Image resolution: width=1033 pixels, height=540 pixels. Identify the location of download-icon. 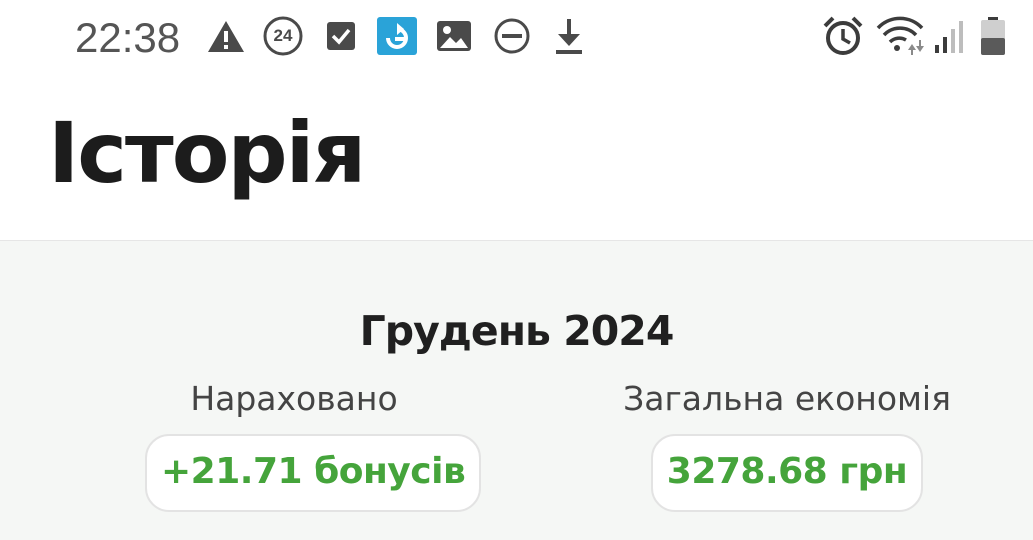
(569, 36).